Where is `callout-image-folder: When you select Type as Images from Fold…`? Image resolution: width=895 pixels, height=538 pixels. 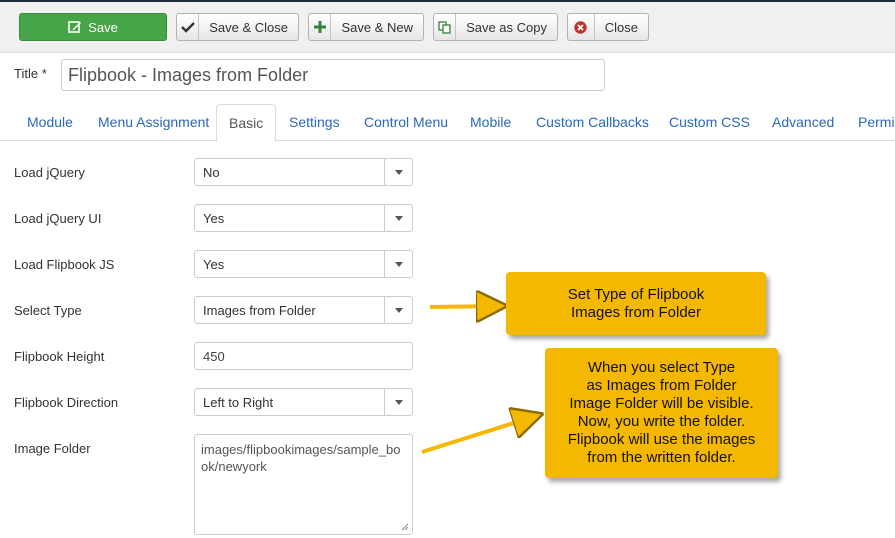 callout-image-folder: When you select Type as Images from Fold… is located at coordinates (661, 413).